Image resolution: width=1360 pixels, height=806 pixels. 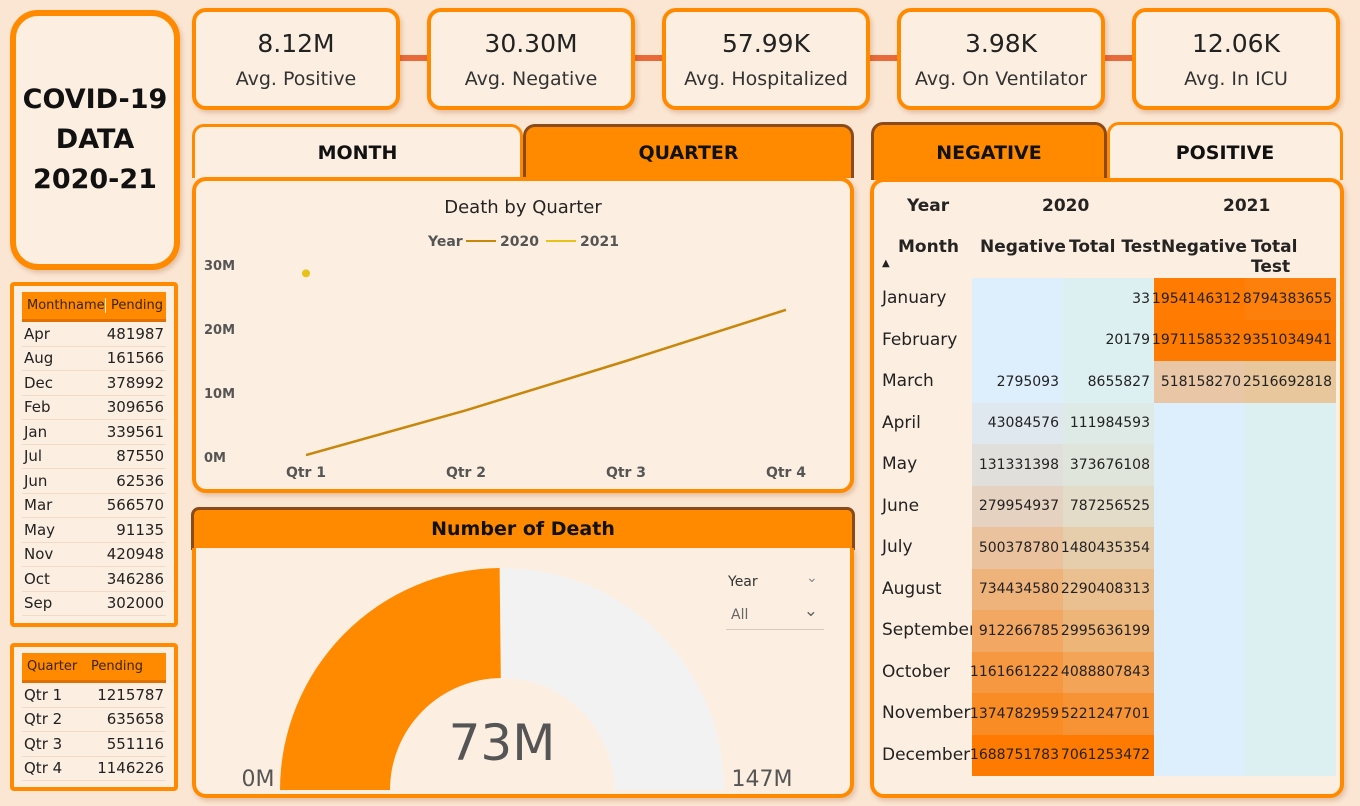 What do you see at coordinates (1108, 341) in the screenshot?
I see `matrix-cell: 20179` at bounding box center [1108, 341].